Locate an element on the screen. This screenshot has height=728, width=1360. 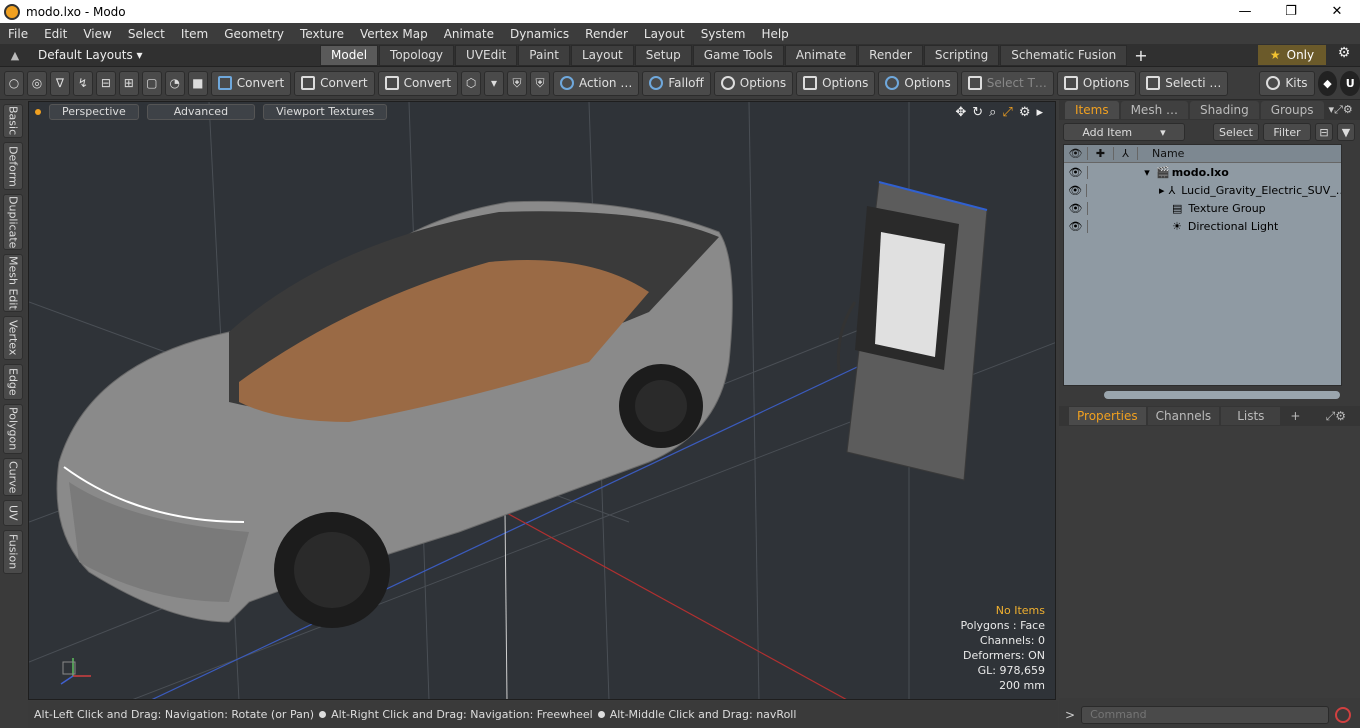
tab-animate: Animate is located at coordinates (821, 55).